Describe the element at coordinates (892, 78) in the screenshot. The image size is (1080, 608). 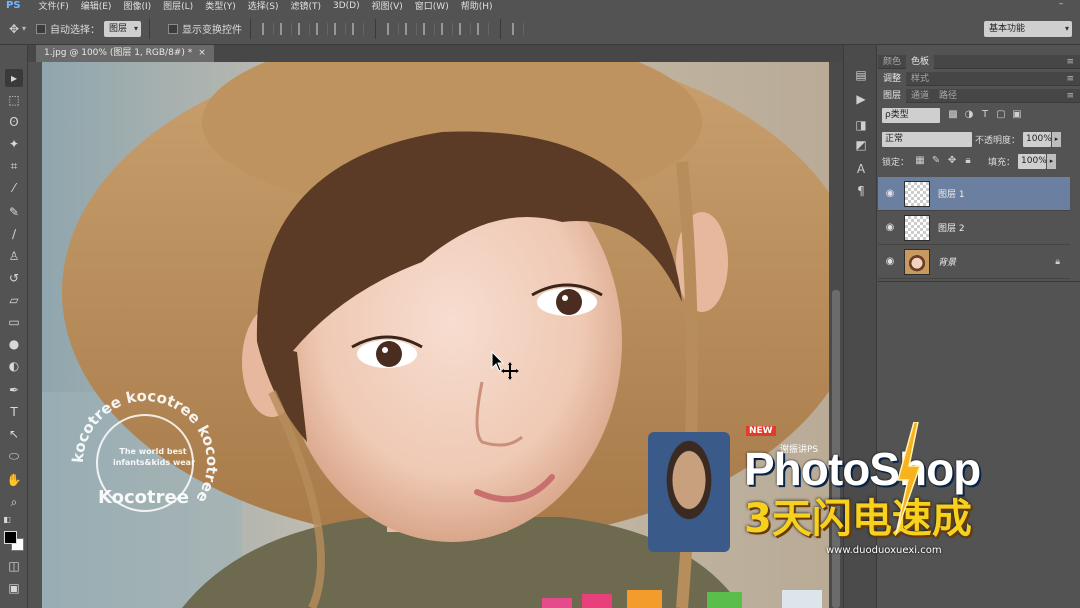
I see `tab-adjustments: 调整` at that location.